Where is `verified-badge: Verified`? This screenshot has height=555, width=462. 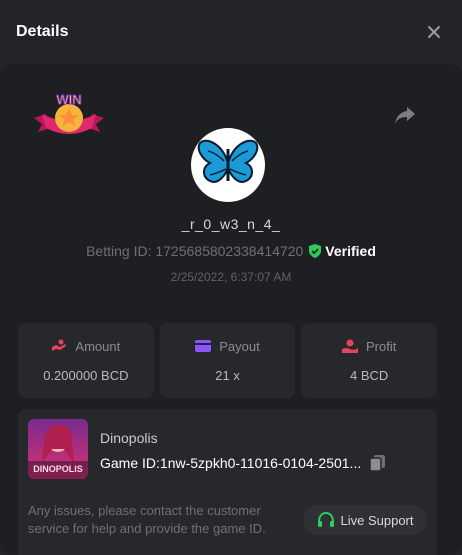 verified-badge: Verified is located at coordinates (342, 251).